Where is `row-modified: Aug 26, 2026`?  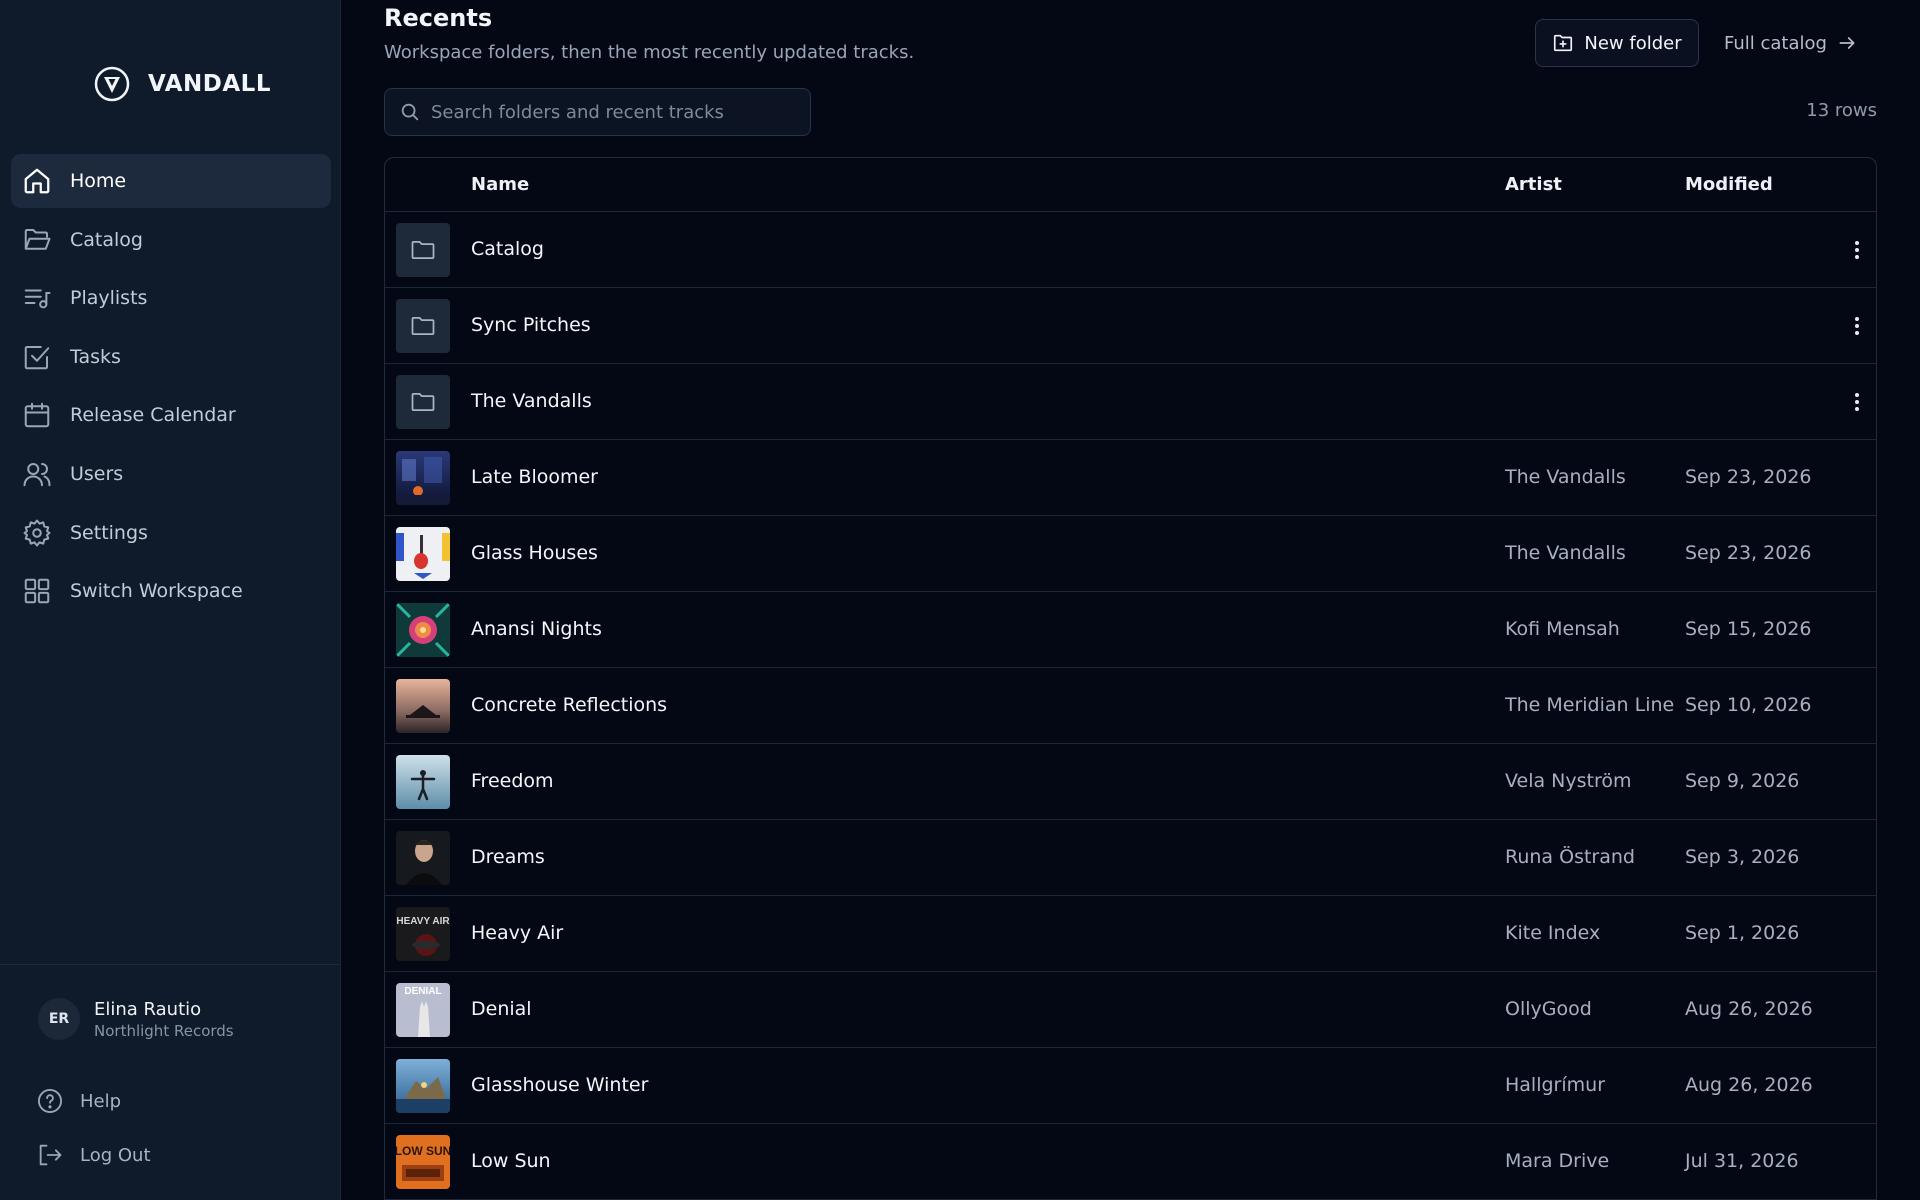
row-modified: Aug 26, 2026 is located at coordinates (1749, 1009).